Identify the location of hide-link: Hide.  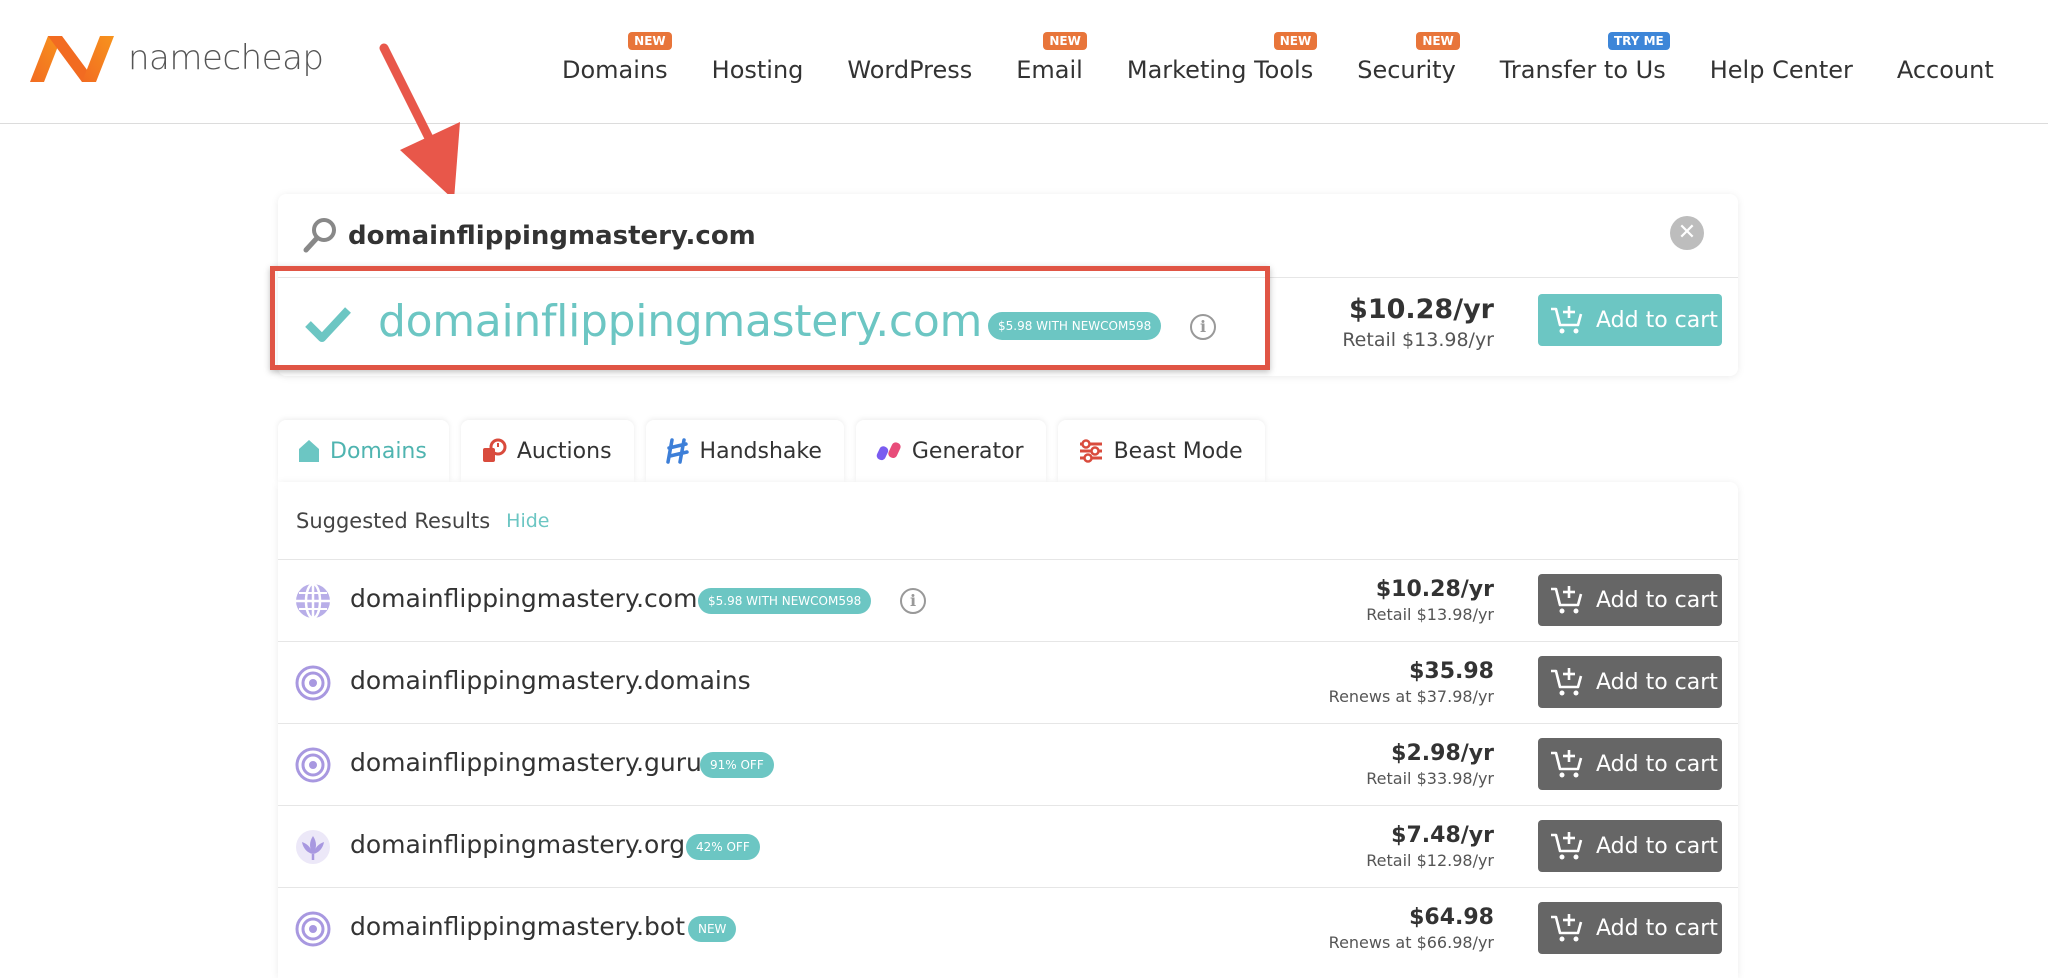
(527, 521).